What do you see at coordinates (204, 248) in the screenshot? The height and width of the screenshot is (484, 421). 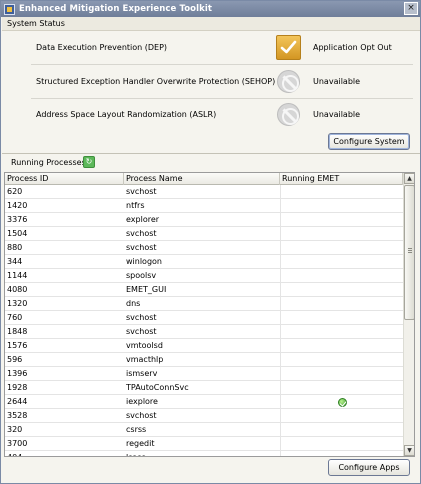 I see `table-row: 880 svchost` at bounding box center [204, 248].